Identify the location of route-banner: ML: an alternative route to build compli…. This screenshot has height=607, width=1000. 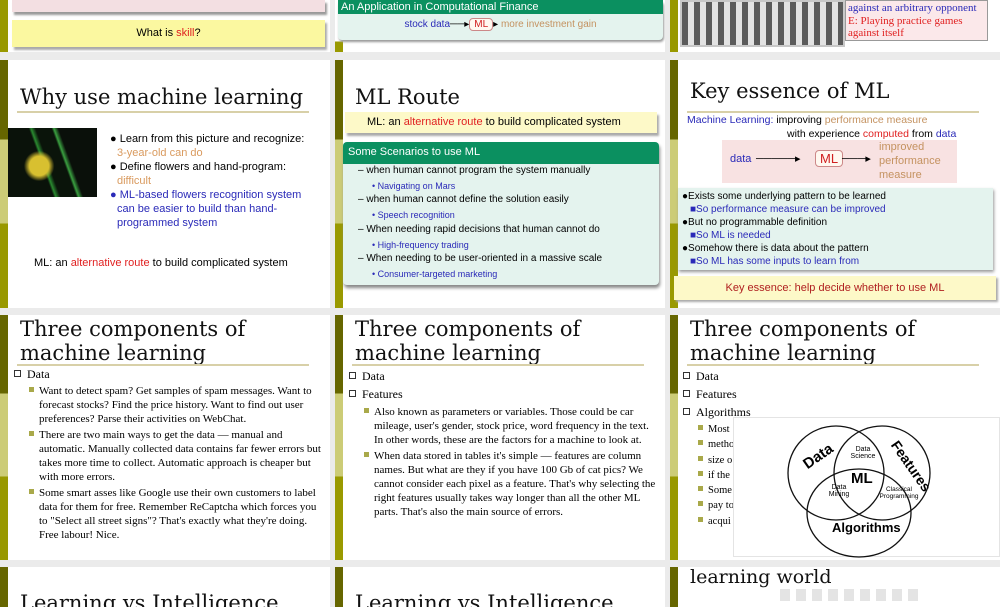
(501, 122).